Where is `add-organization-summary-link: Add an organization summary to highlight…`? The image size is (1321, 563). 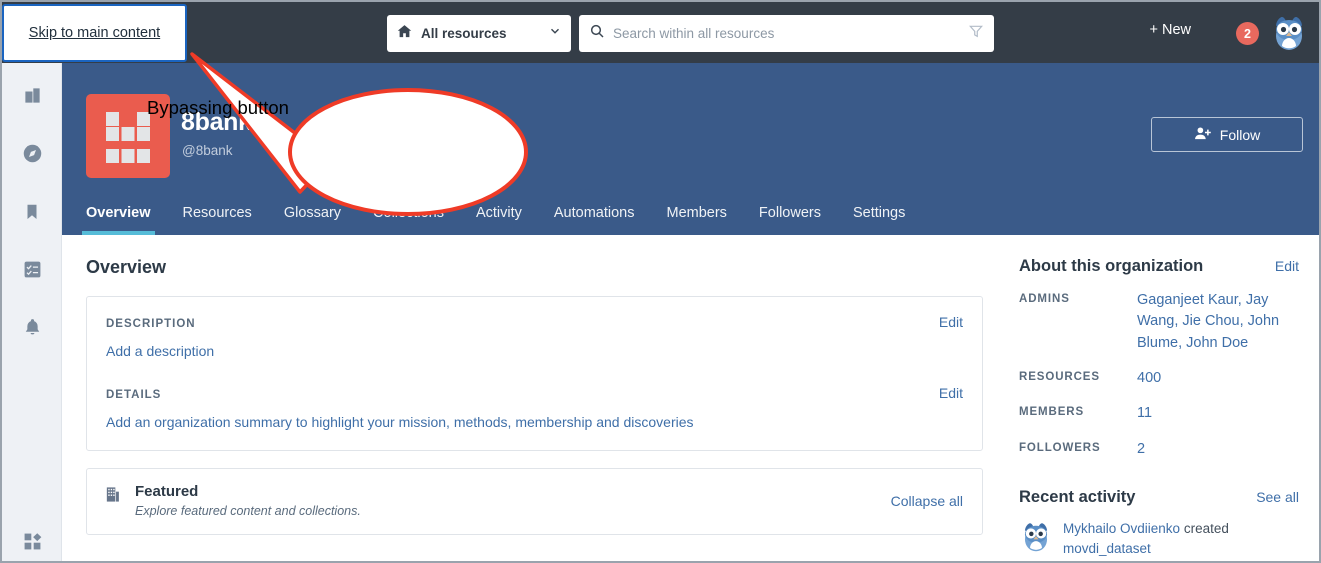
add-organization-summary-link: Add an organization summary to highlight… is located at coordinates (534, 422).